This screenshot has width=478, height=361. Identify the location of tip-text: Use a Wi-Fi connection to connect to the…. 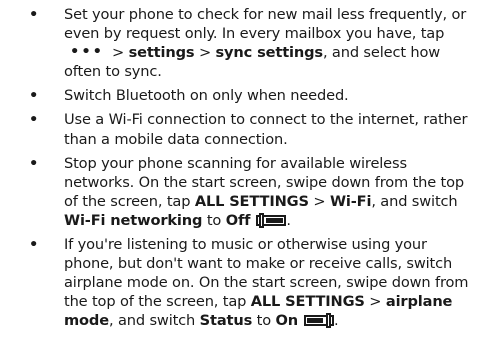
(266, 129).